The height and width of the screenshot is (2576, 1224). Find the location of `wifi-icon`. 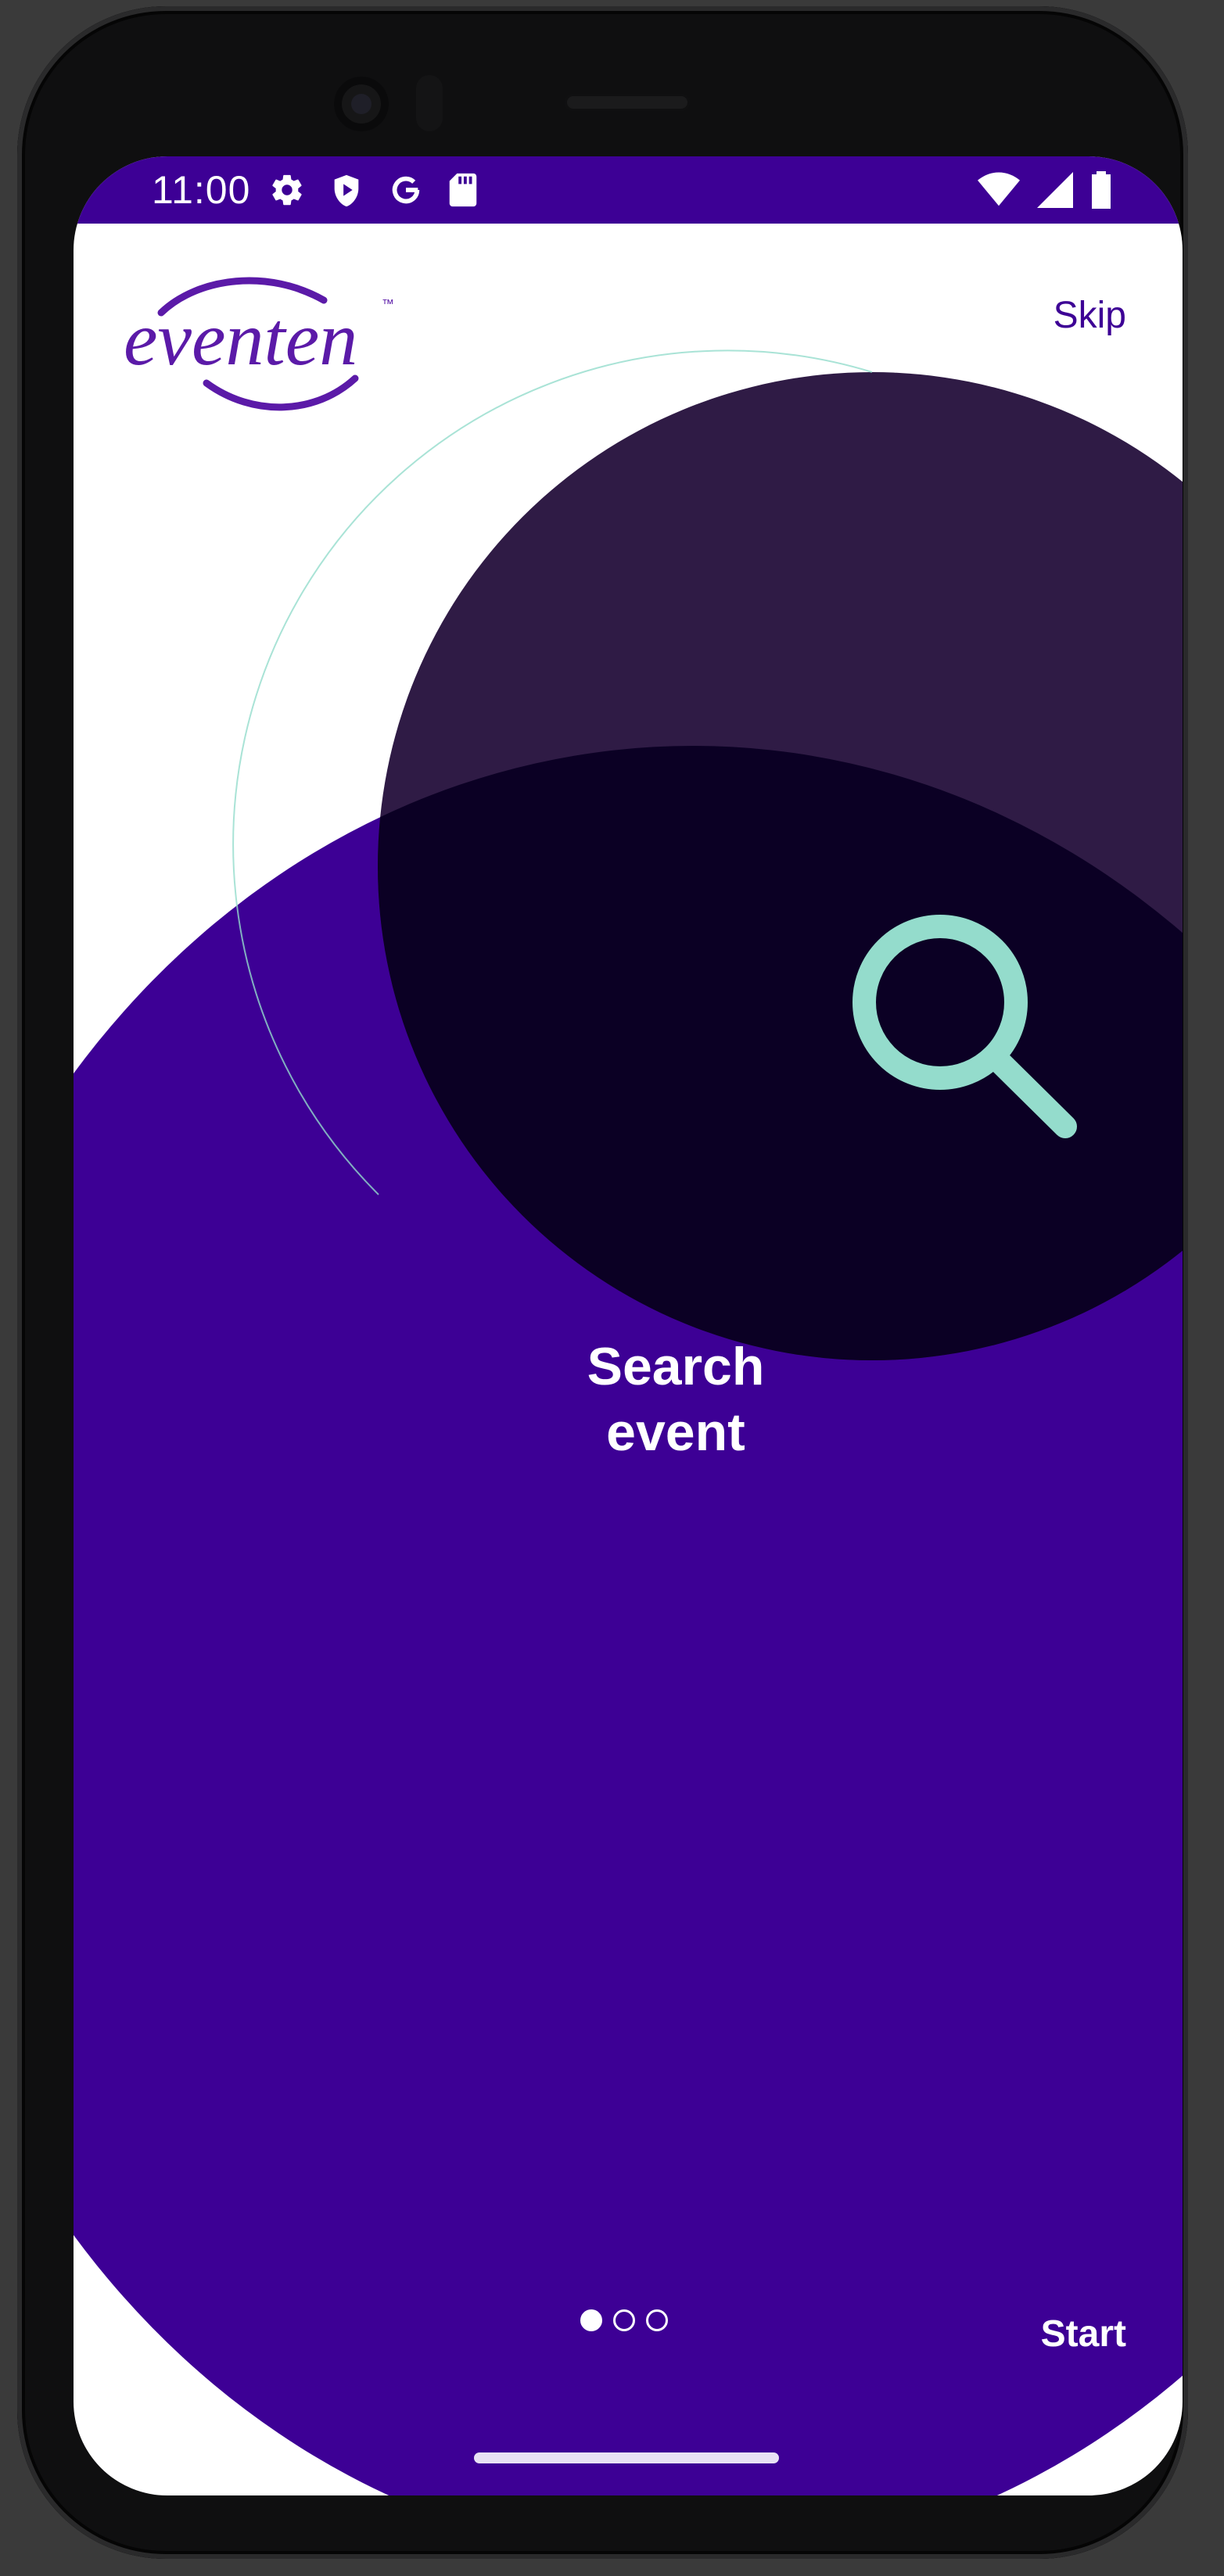

wifi-icon is located at coordinates (999, 190).